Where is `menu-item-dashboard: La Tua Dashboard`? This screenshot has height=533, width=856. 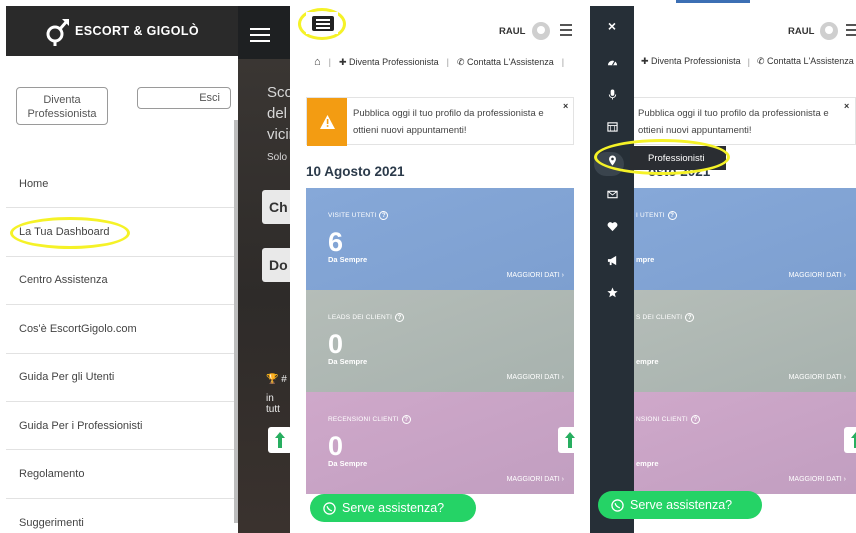 menu-item-dashboard: La Tua Dashboard is located at coordinates (122, 232).